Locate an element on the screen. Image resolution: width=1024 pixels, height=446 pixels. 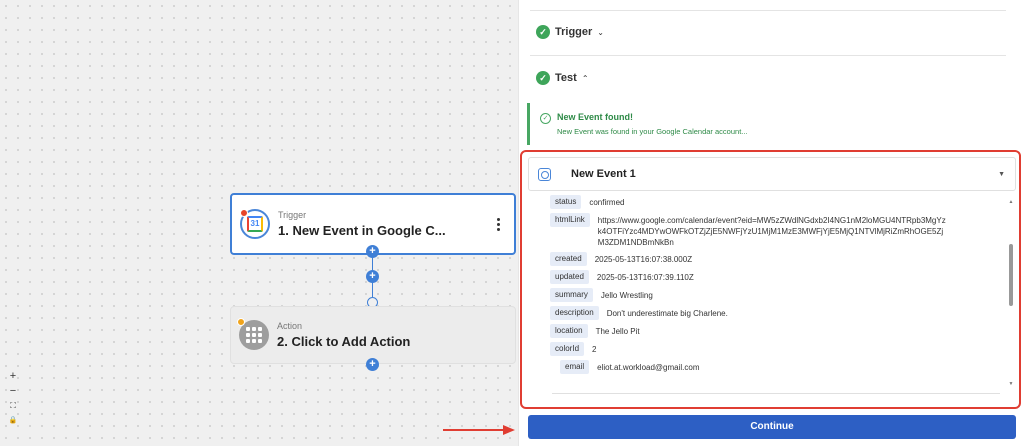
field-row: created 2025-05-13T16:07:38.000Z is located at coordinates (775, 259).